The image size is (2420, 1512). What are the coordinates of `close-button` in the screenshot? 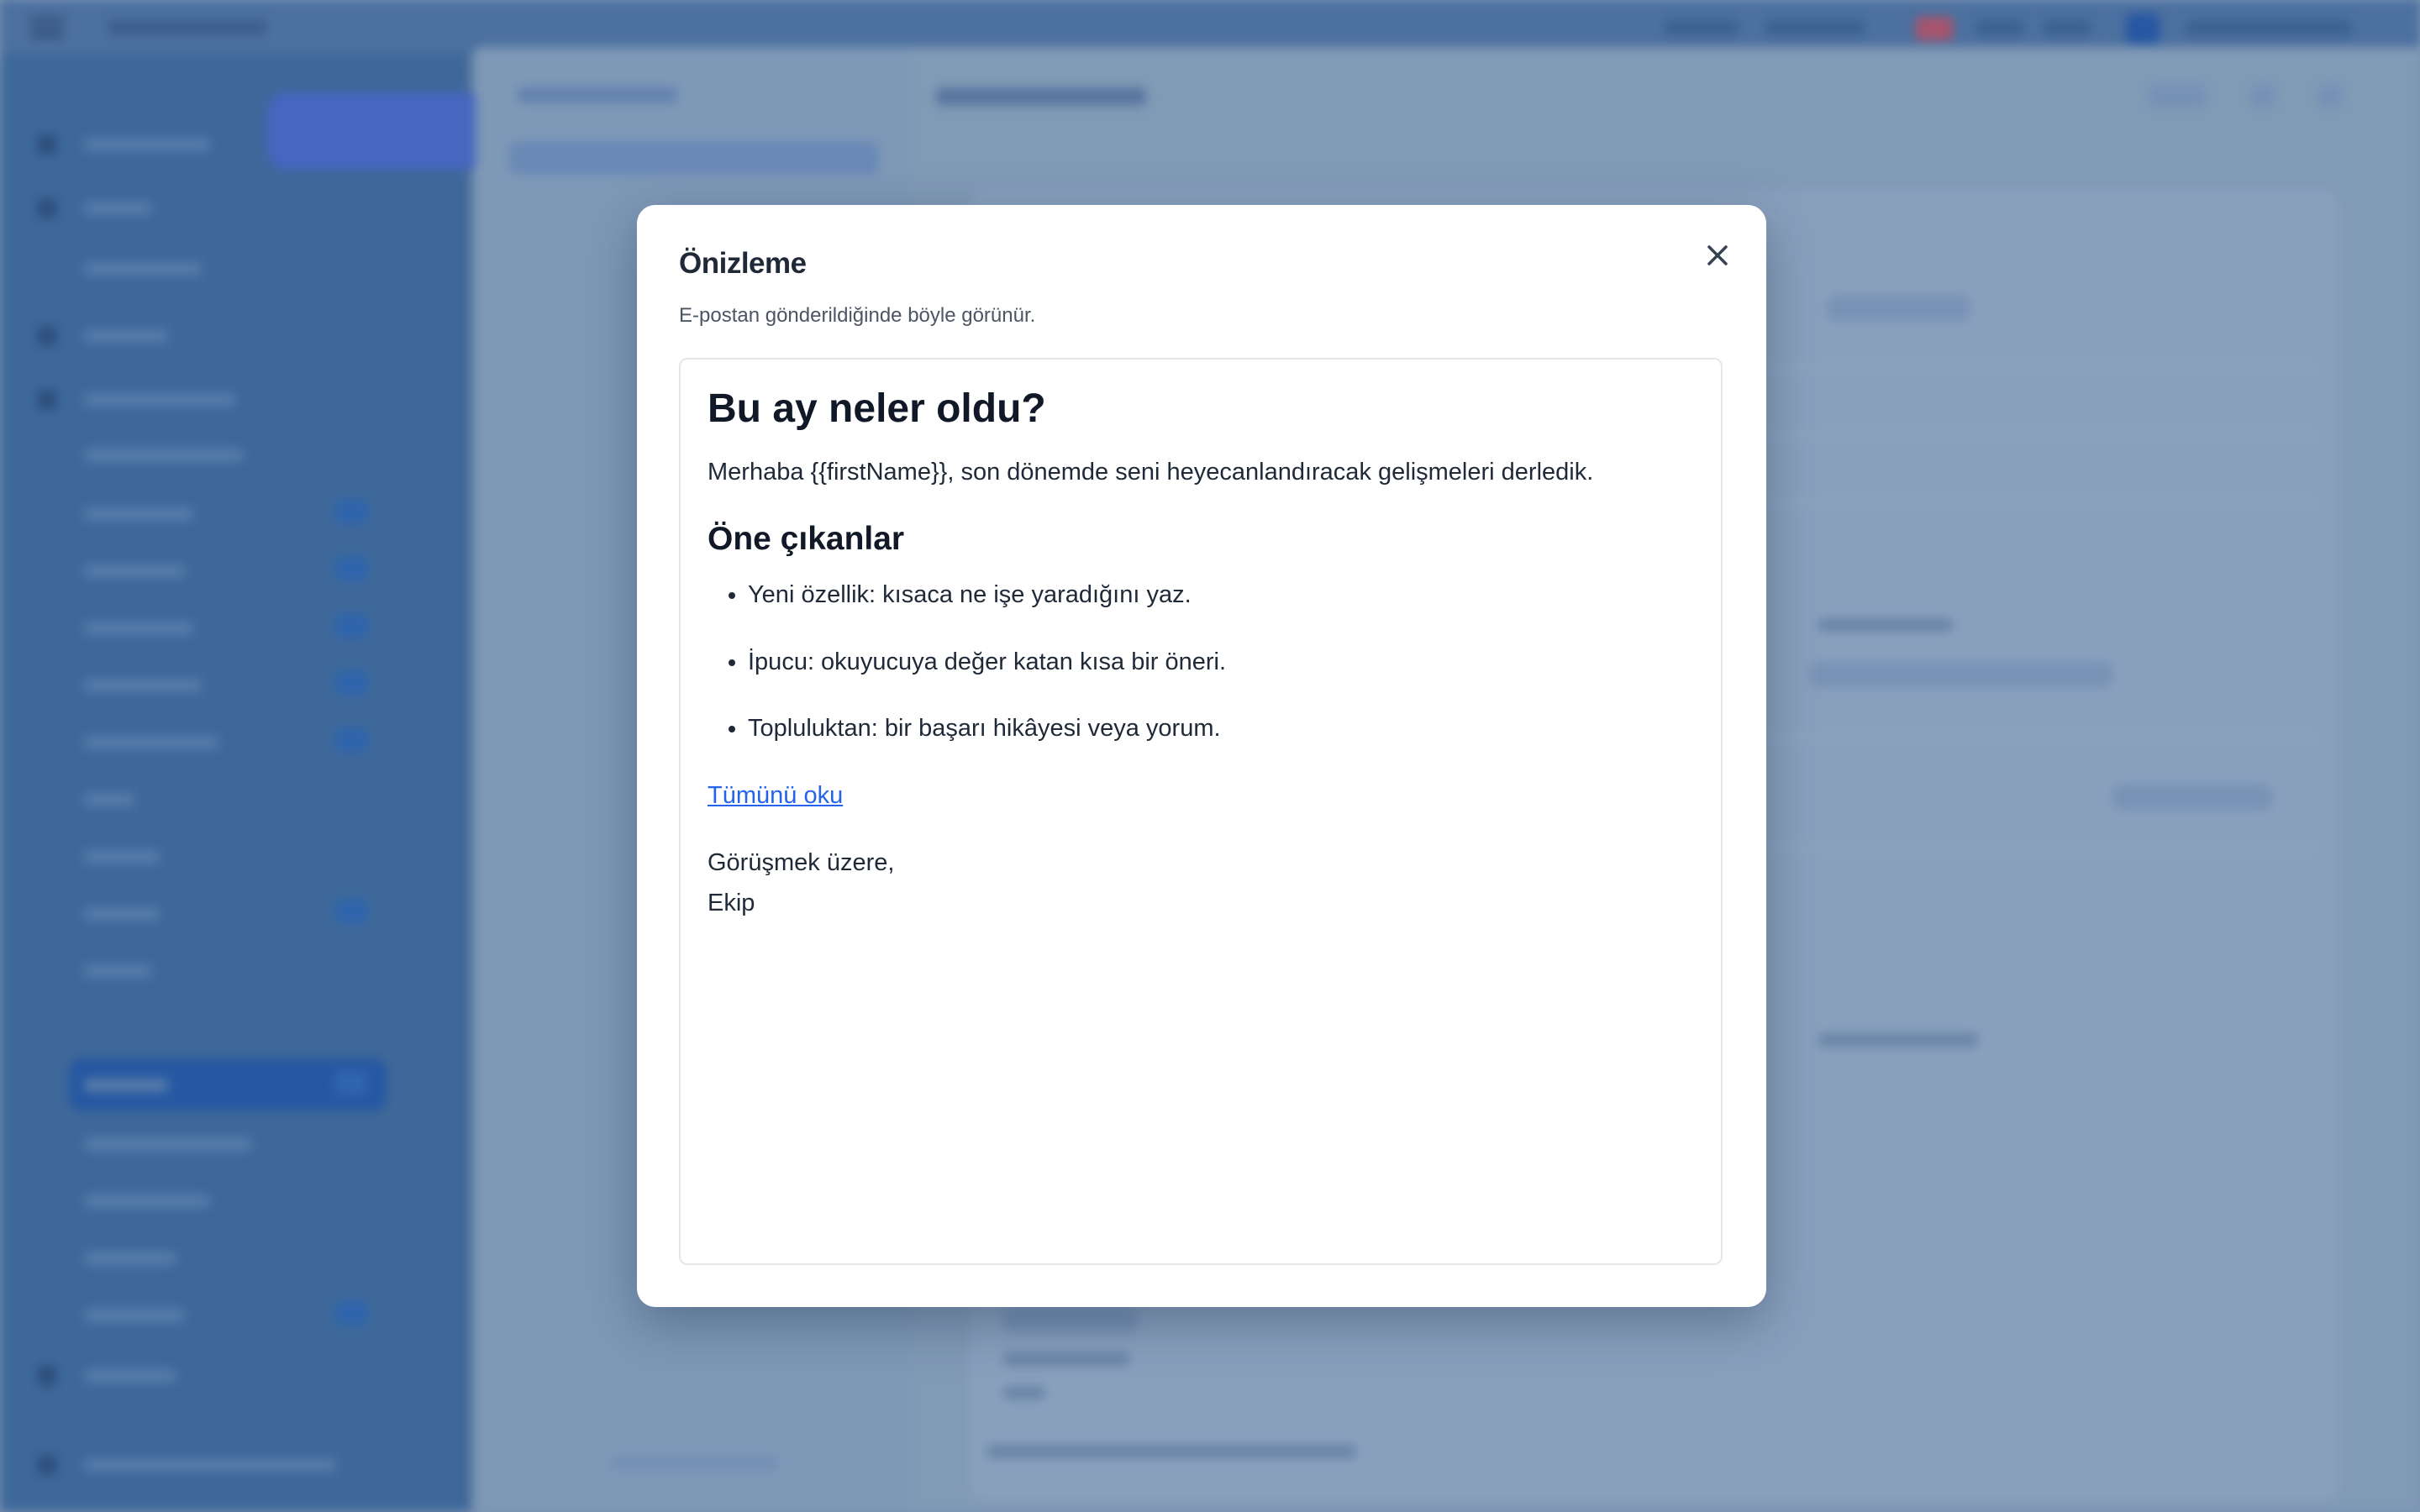 It's located at (1717, 255).